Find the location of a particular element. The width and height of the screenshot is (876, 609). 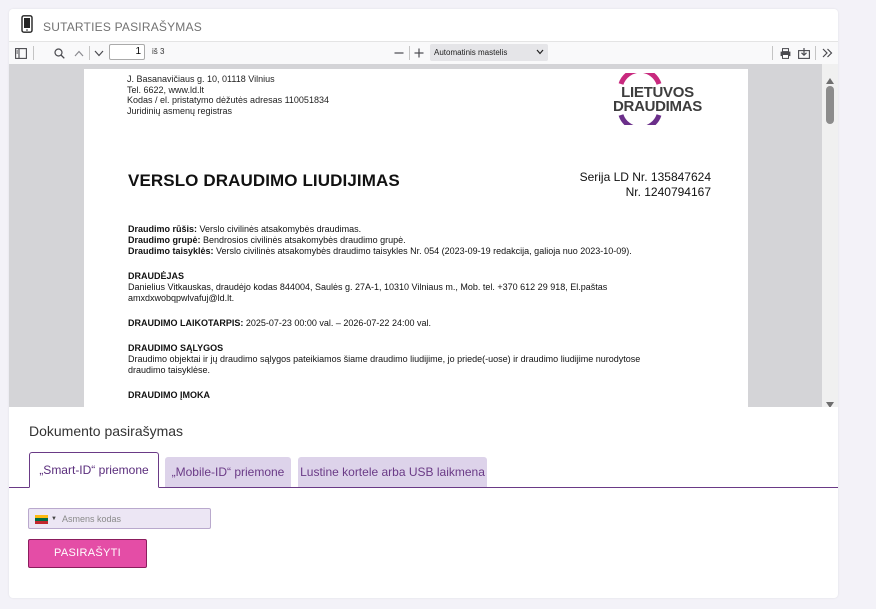

print-button is located at coordinates (785, 53).